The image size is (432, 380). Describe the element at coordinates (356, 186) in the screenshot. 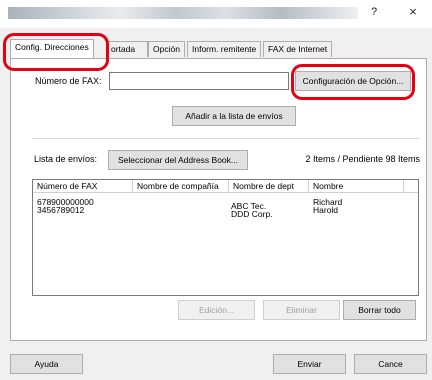

I see `column-header-name: Nombre` at that location.